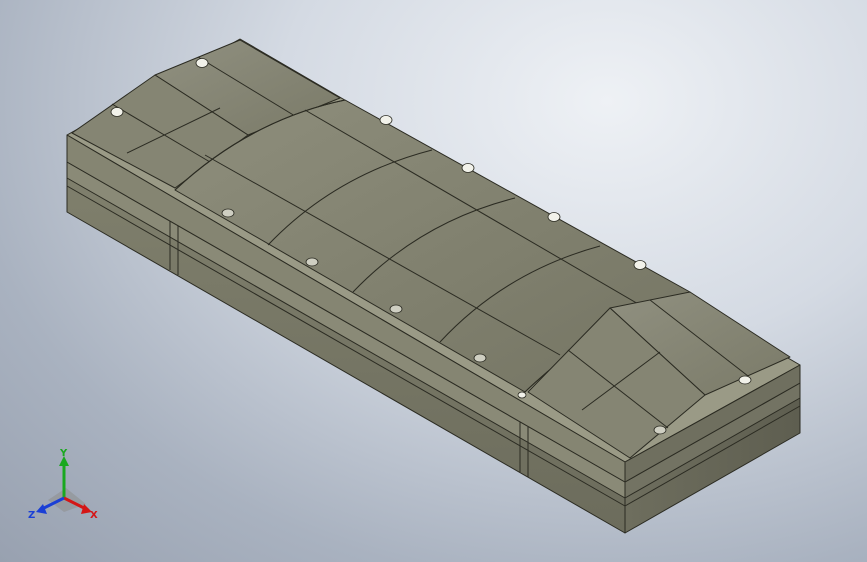 This screenshot has width=867, height=562. Describe the element at coordinates (63, 453) in the screenshot. I see `axis-y-label: Y` at that location.